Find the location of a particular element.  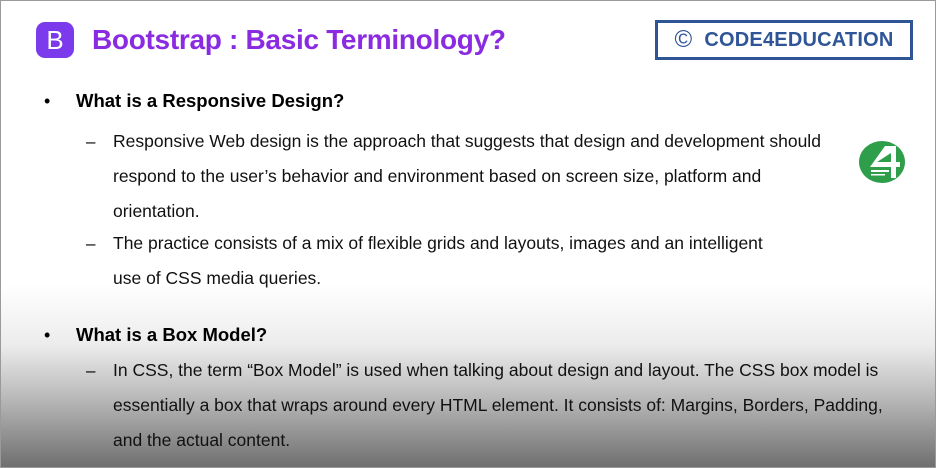

bullet-responsive-design: • What is a Responsive Design? is located at coordinates (194, 101).